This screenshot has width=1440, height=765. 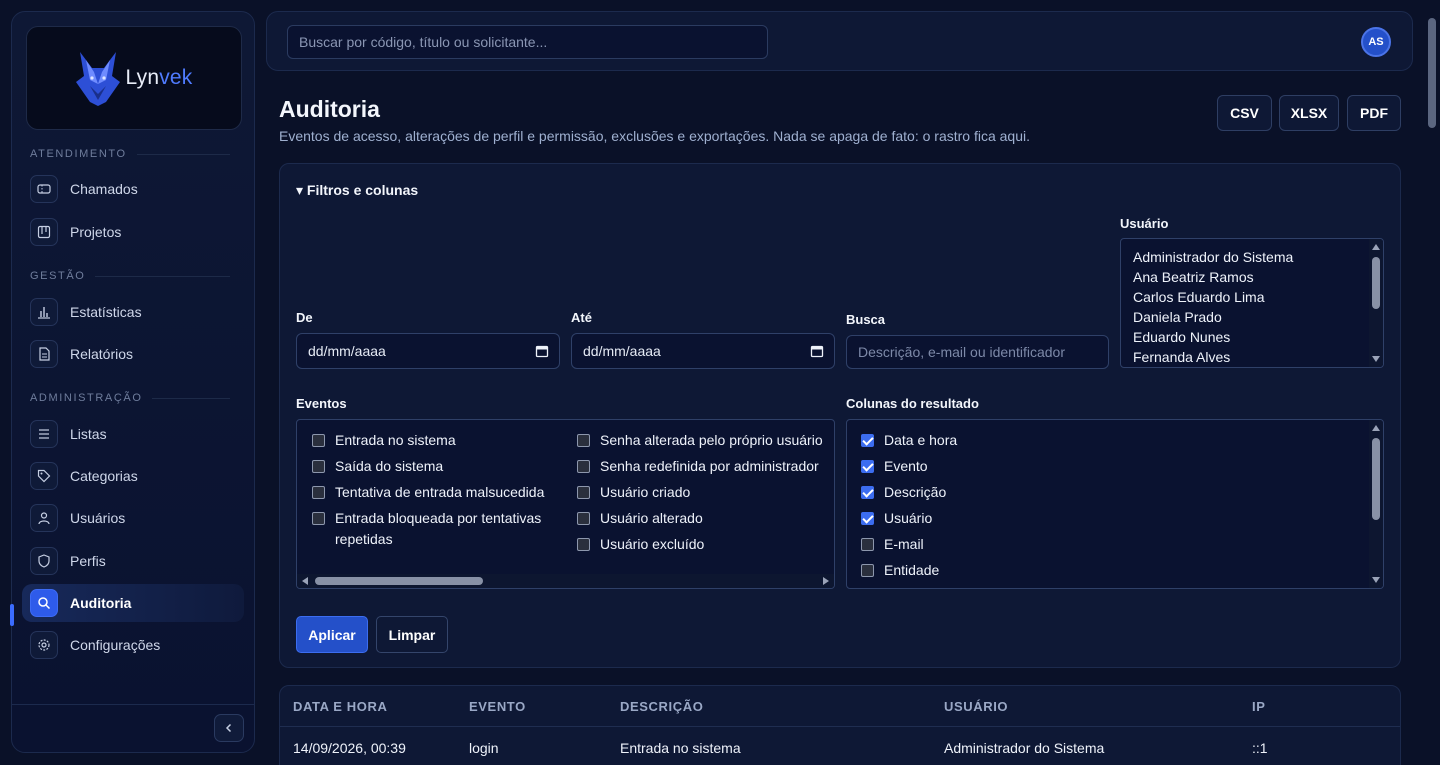 I want to click on from-date-input: dd/mm/aaaa, so click(x=428, y=351).